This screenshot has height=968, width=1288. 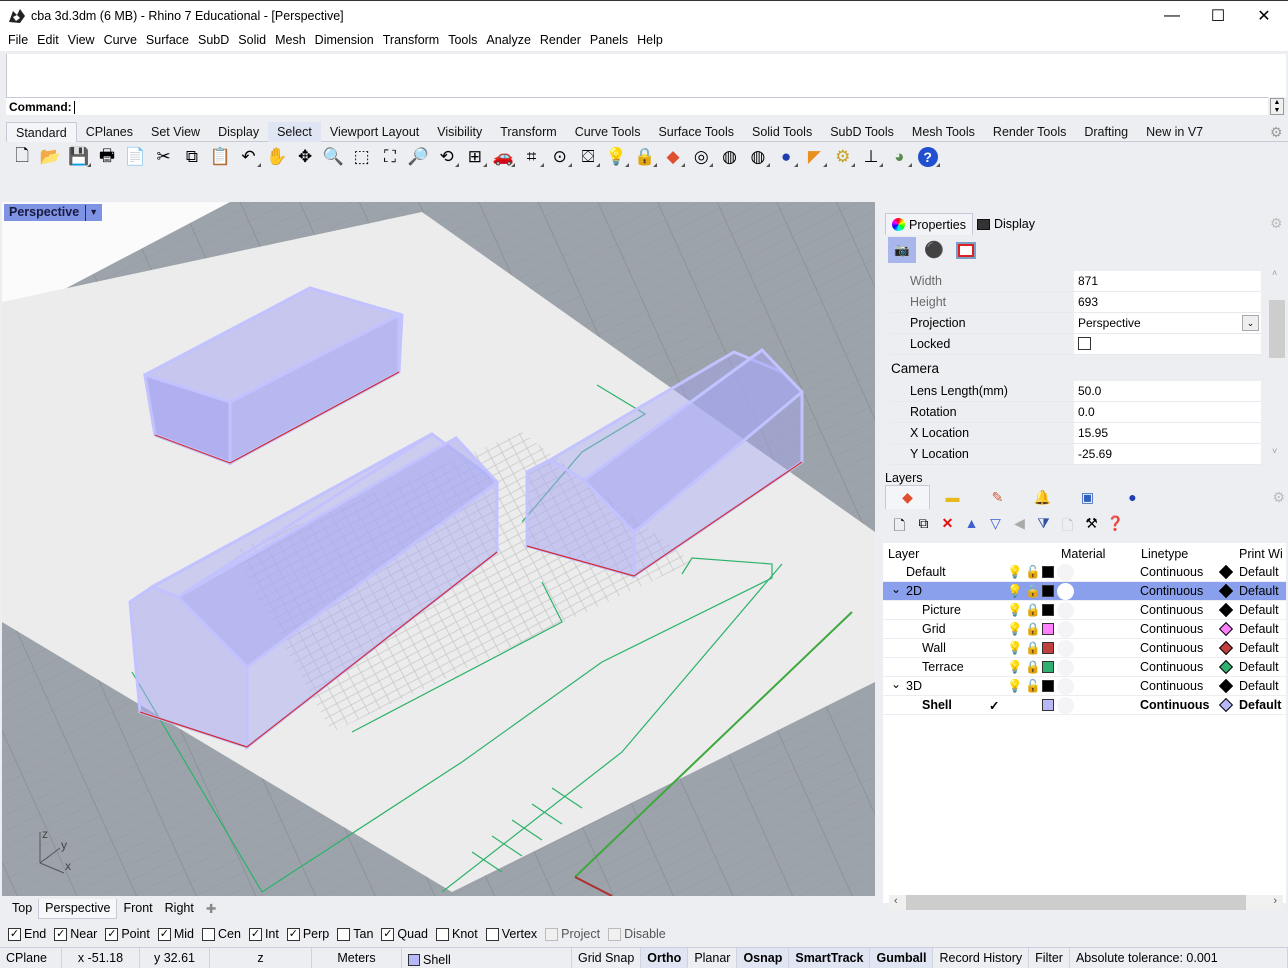 I want to click on menu-solid: Solid, so click(x=252, y=41).